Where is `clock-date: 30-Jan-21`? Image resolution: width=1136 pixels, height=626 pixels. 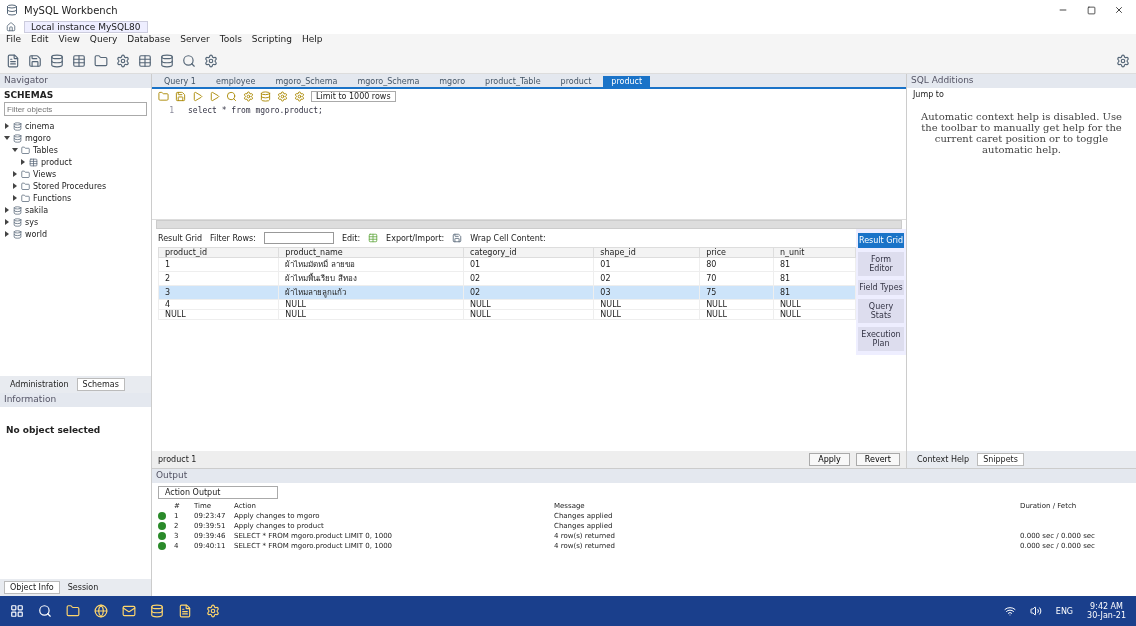 clock-date: 30-Jan-21 is located at coordinates (1106, 615).